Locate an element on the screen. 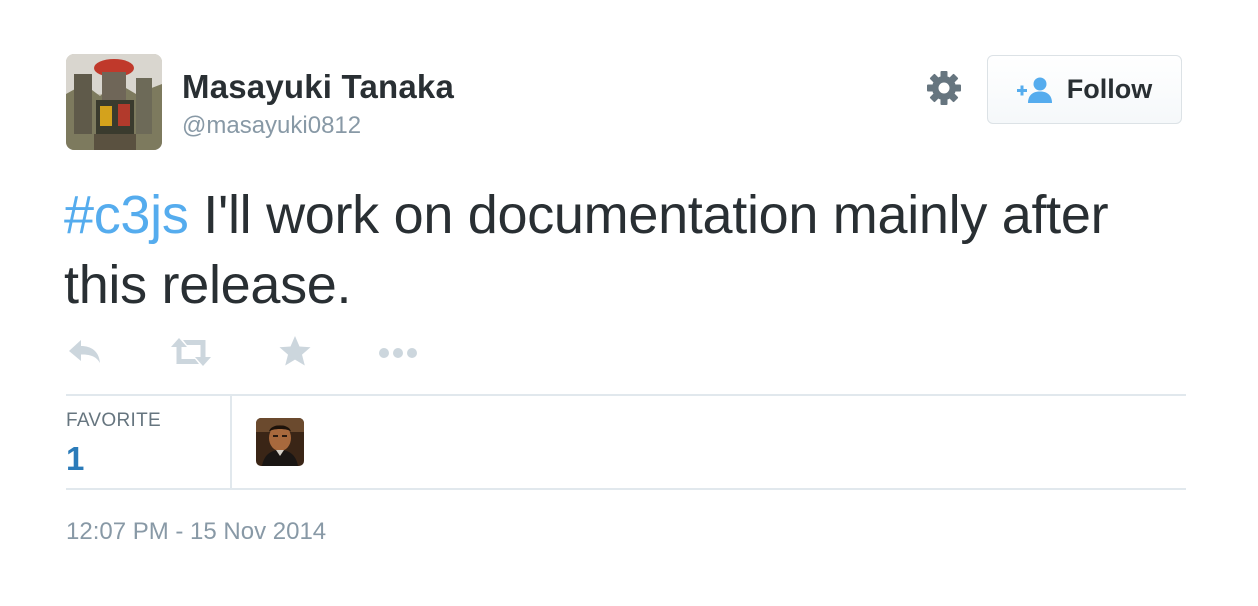  retweet-icon is located at coordinates (191, 352).